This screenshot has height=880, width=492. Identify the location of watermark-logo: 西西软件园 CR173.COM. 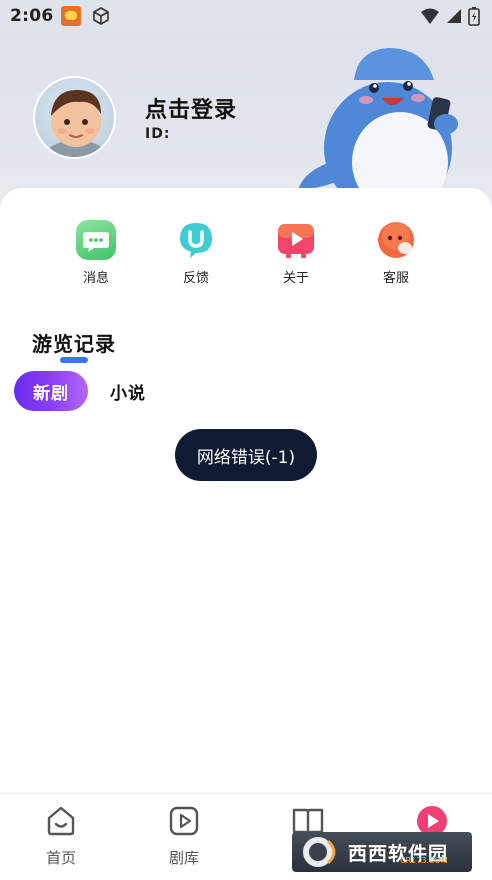
(382, 852).